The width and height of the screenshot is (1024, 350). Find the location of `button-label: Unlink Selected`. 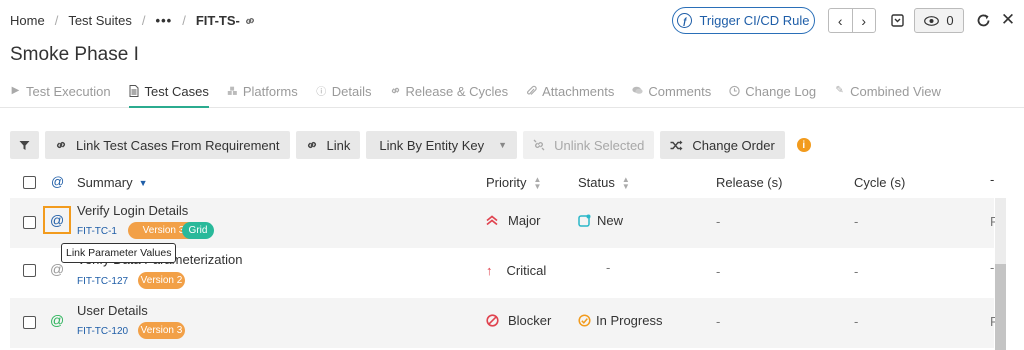

button-label: Unlink Selected is located at coordinates (599, 145).